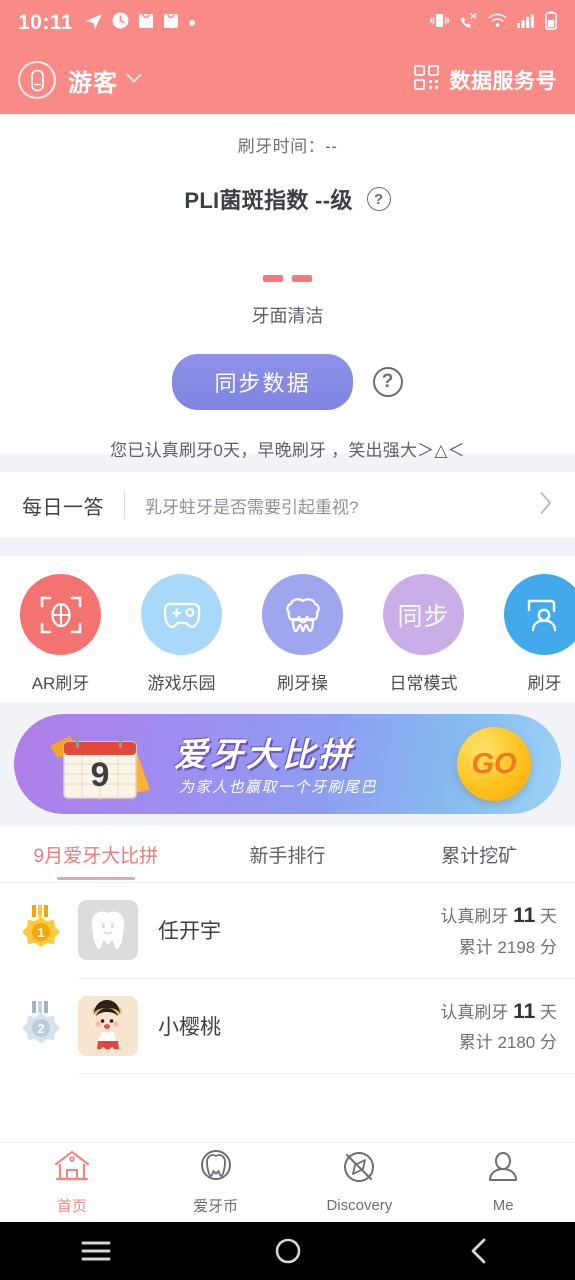 This screenshot has height=1280, width=575. What do you see at coordinates (287, 278) in the screenshot?
I see `plaque-dash-indicator` at bounding box center [287, 278].